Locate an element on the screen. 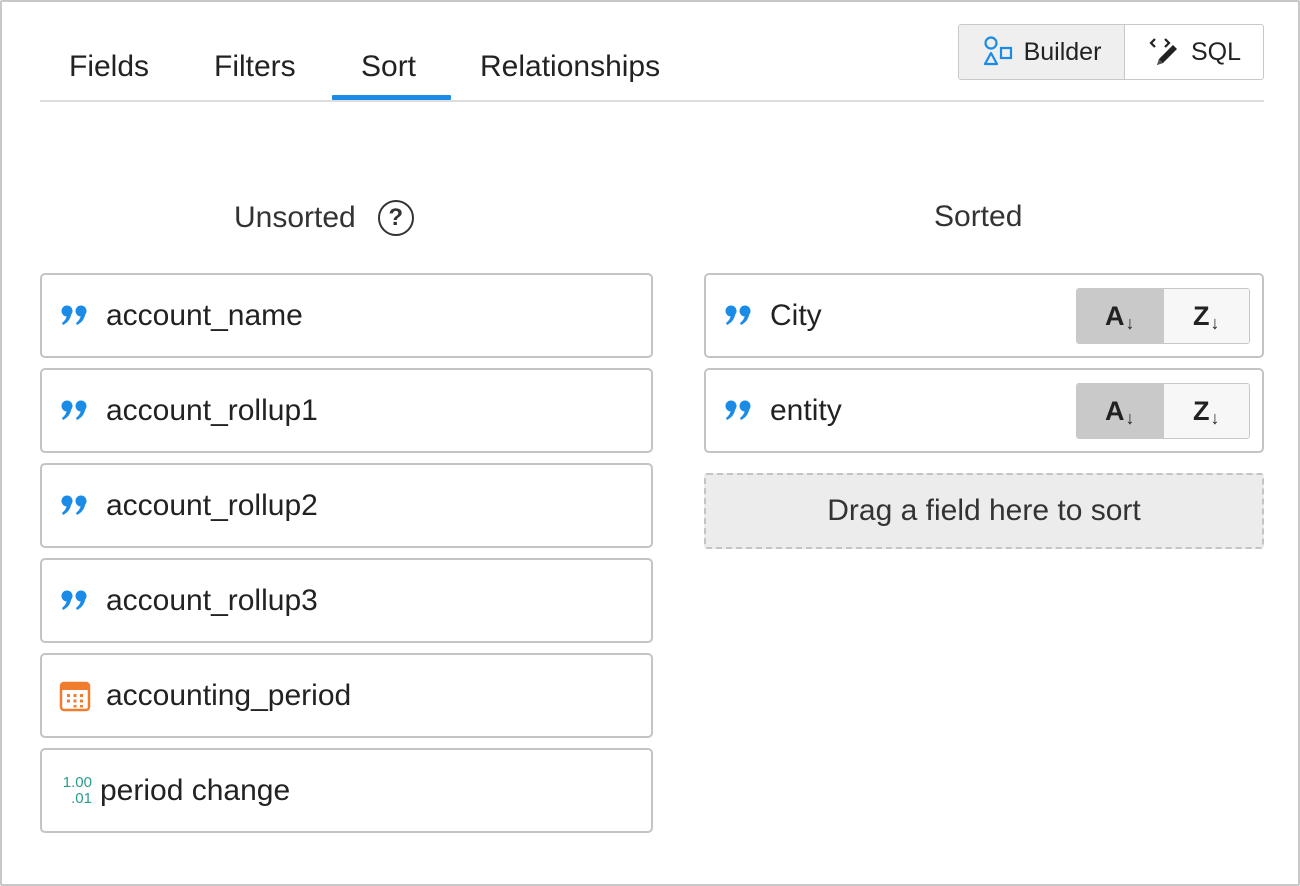 Image resolution: width=1300 pixels, height=886 pixels. field-label: account_rollup3 is located at coordinates (212, 600).